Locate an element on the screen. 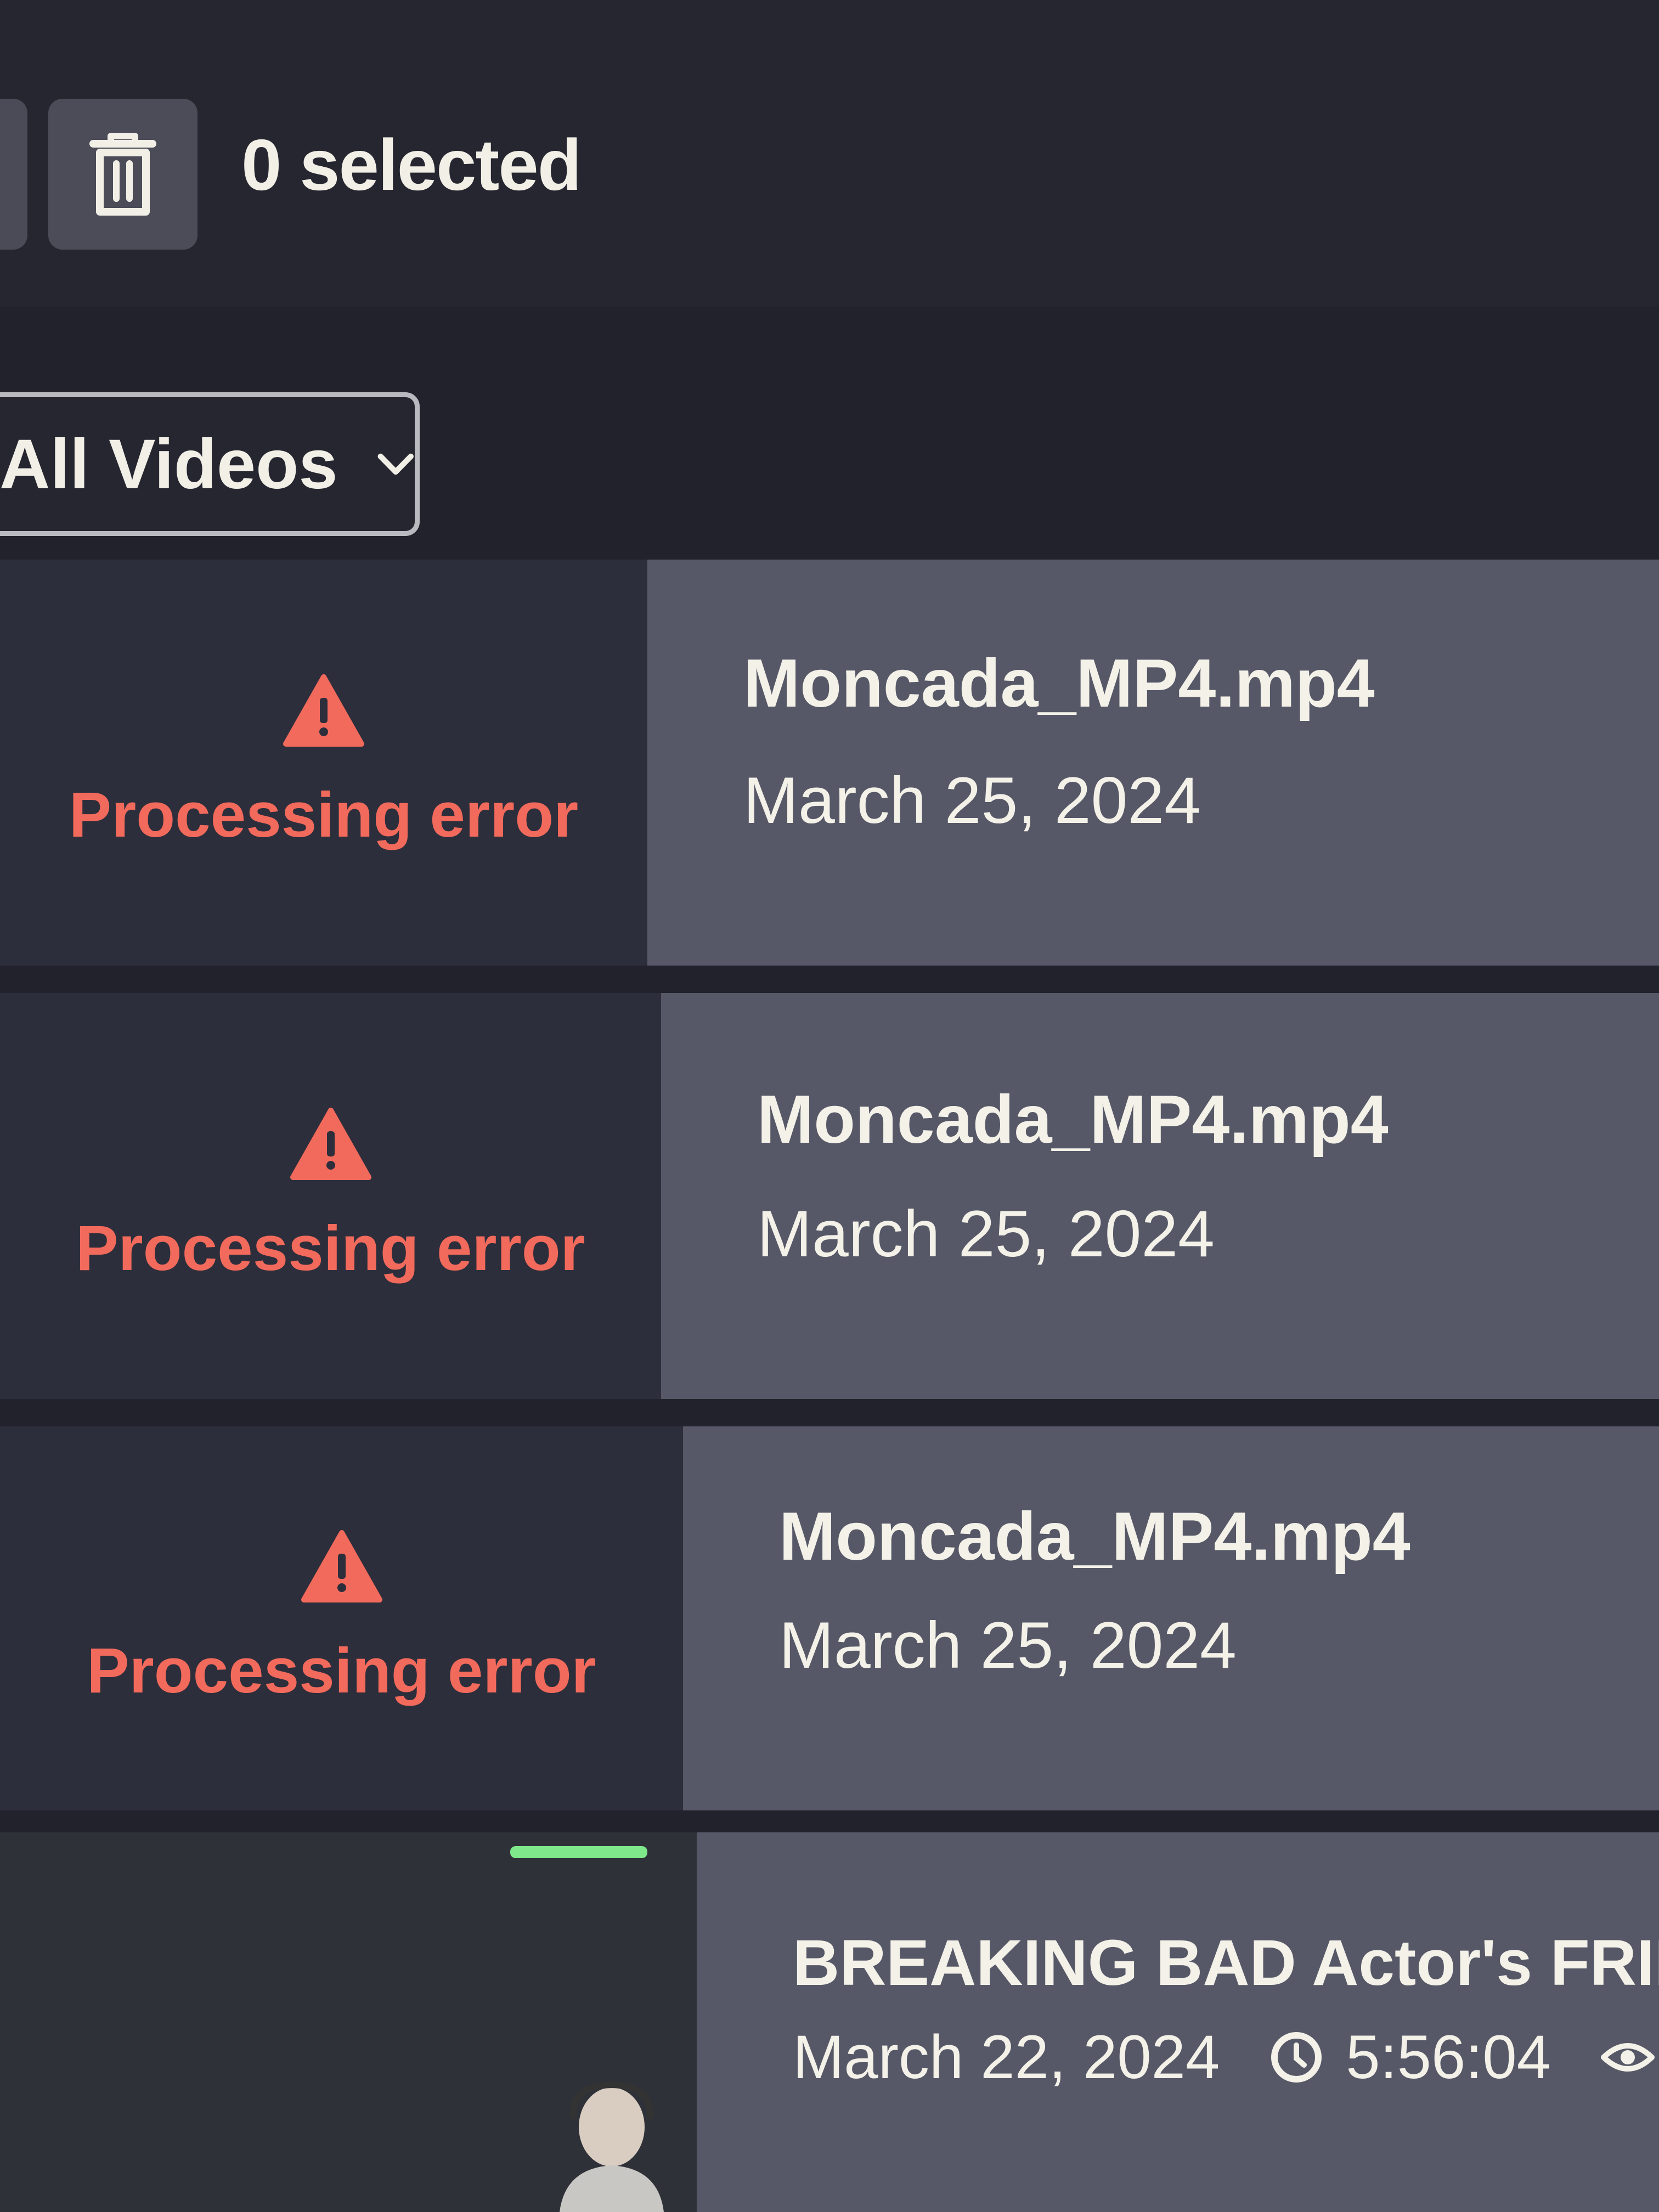  video-thumbnail is located at coordinates (349, 2022).